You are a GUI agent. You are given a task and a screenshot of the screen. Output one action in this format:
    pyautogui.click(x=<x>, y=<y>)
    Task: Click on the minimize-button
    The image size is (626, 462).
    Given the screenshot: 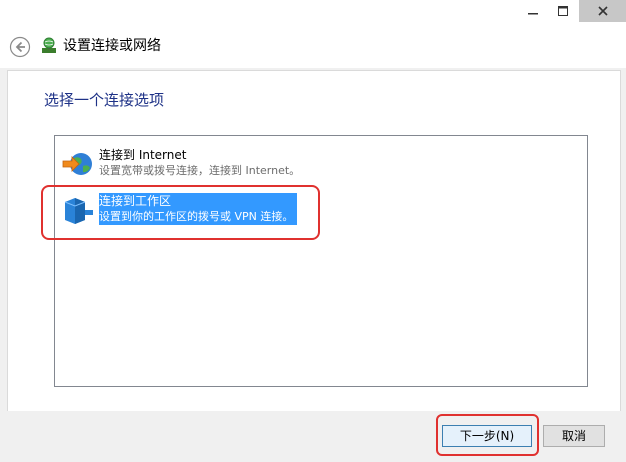 What is the action you would take?
    pyautogui.click(x=533, y=11)
    